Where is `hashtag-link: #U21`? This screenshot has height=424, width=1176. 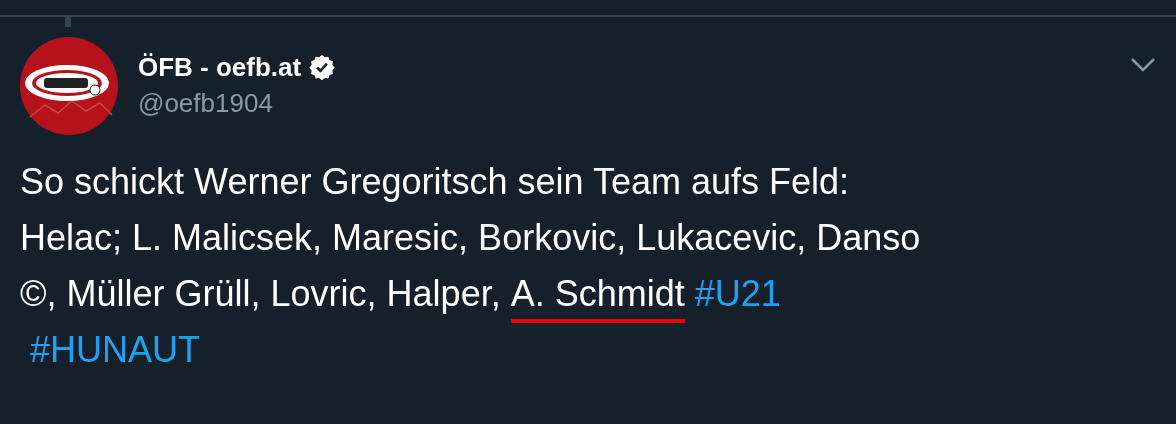 hashtag-link: #U21 is located at coordinates (737, 293).